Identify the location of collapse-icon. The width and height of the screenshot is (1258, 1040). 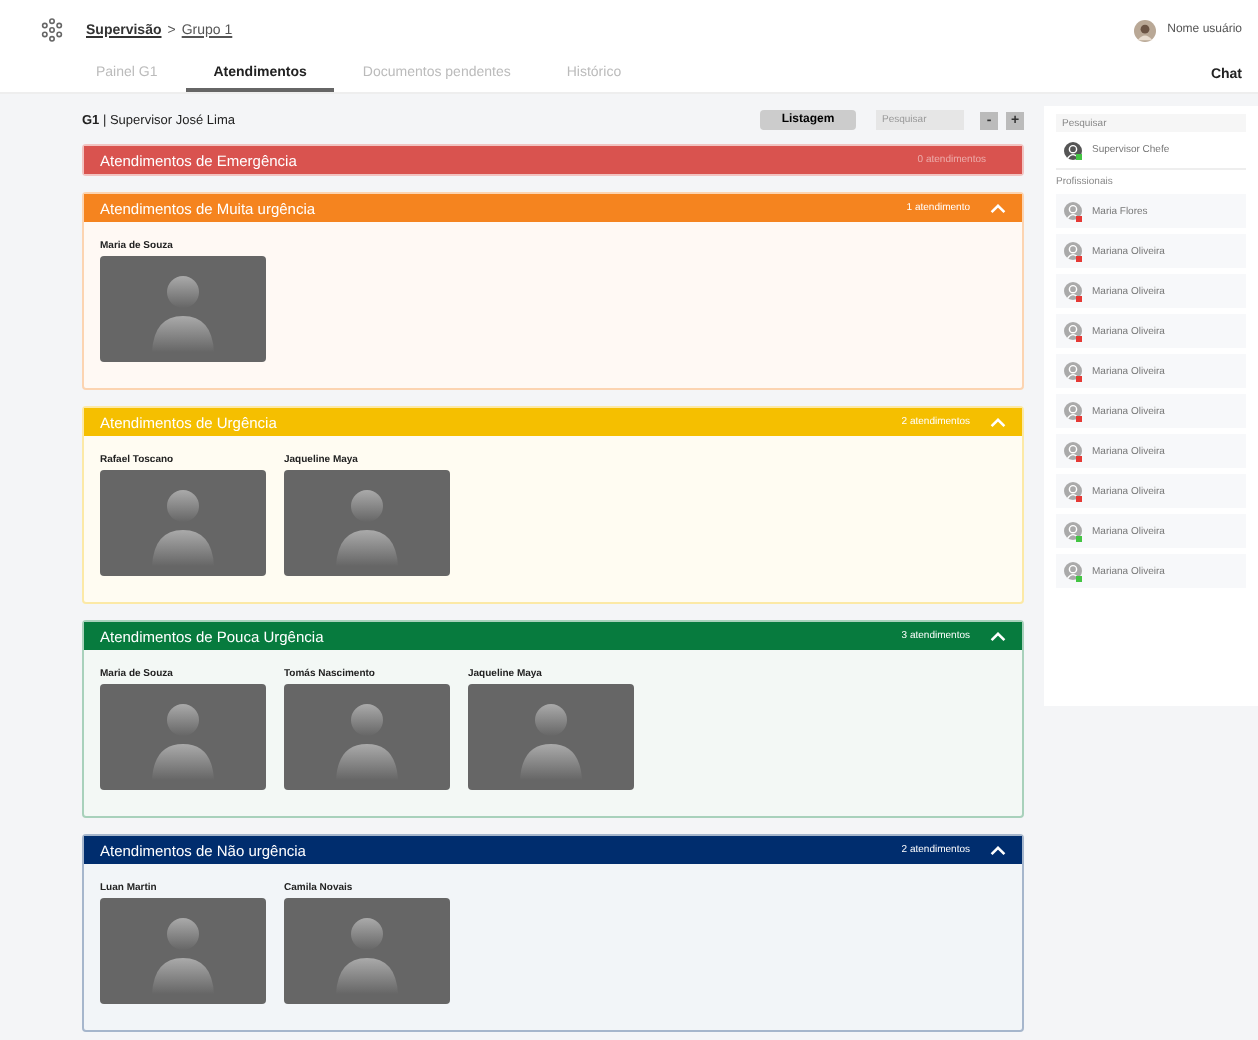
(998, 850).